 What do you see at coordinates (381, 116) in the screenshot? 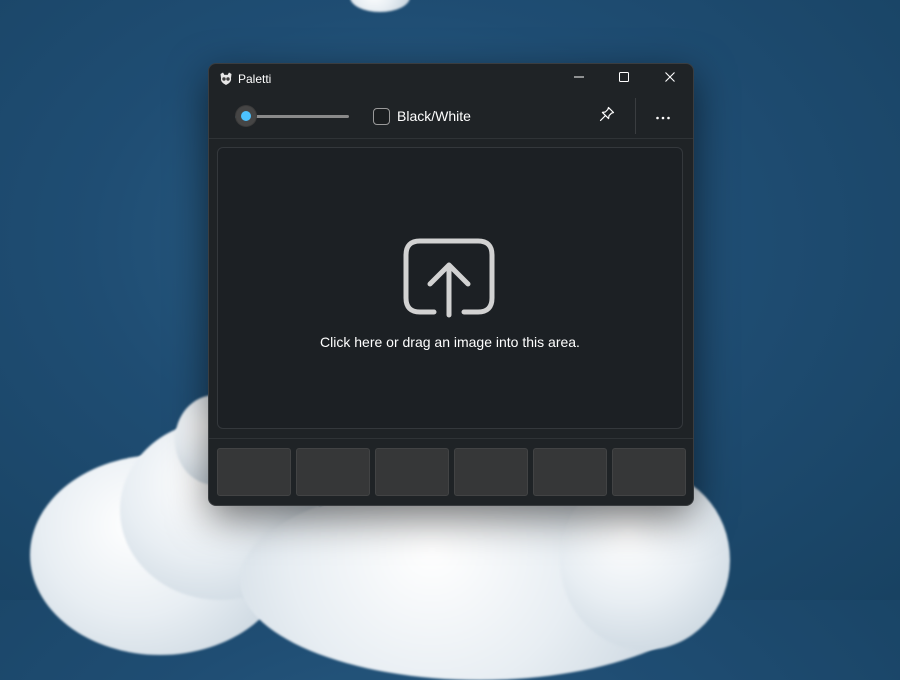
I see `checkbox-box` at bounding box center [381, 116].